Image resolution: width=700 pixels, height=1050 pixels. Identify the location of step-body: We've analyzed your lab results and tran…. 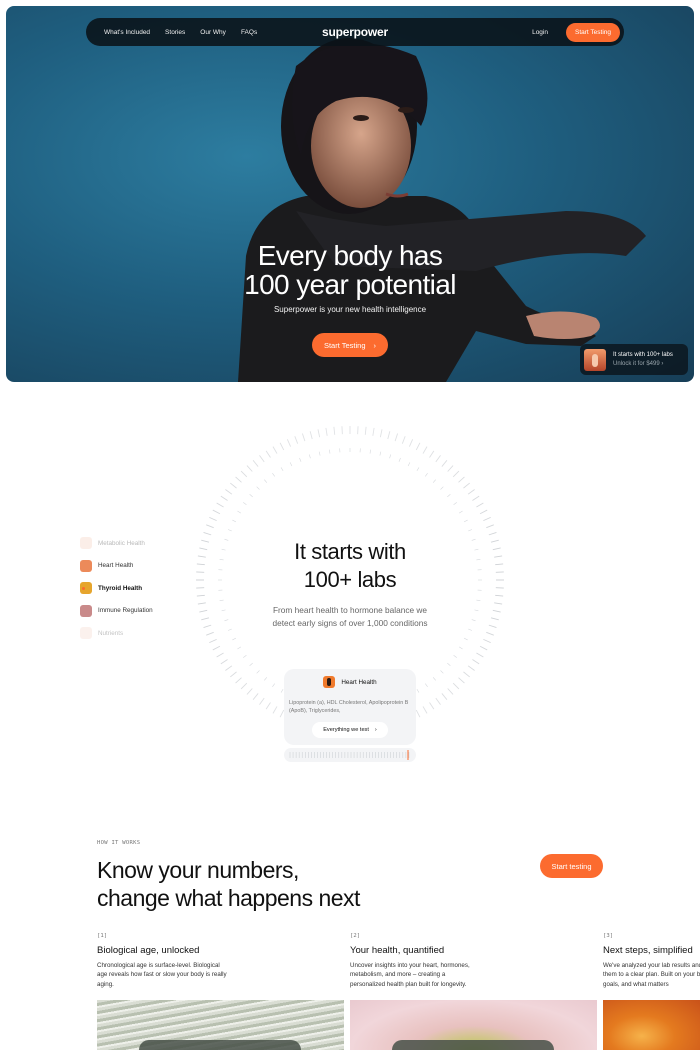
(651, 975).